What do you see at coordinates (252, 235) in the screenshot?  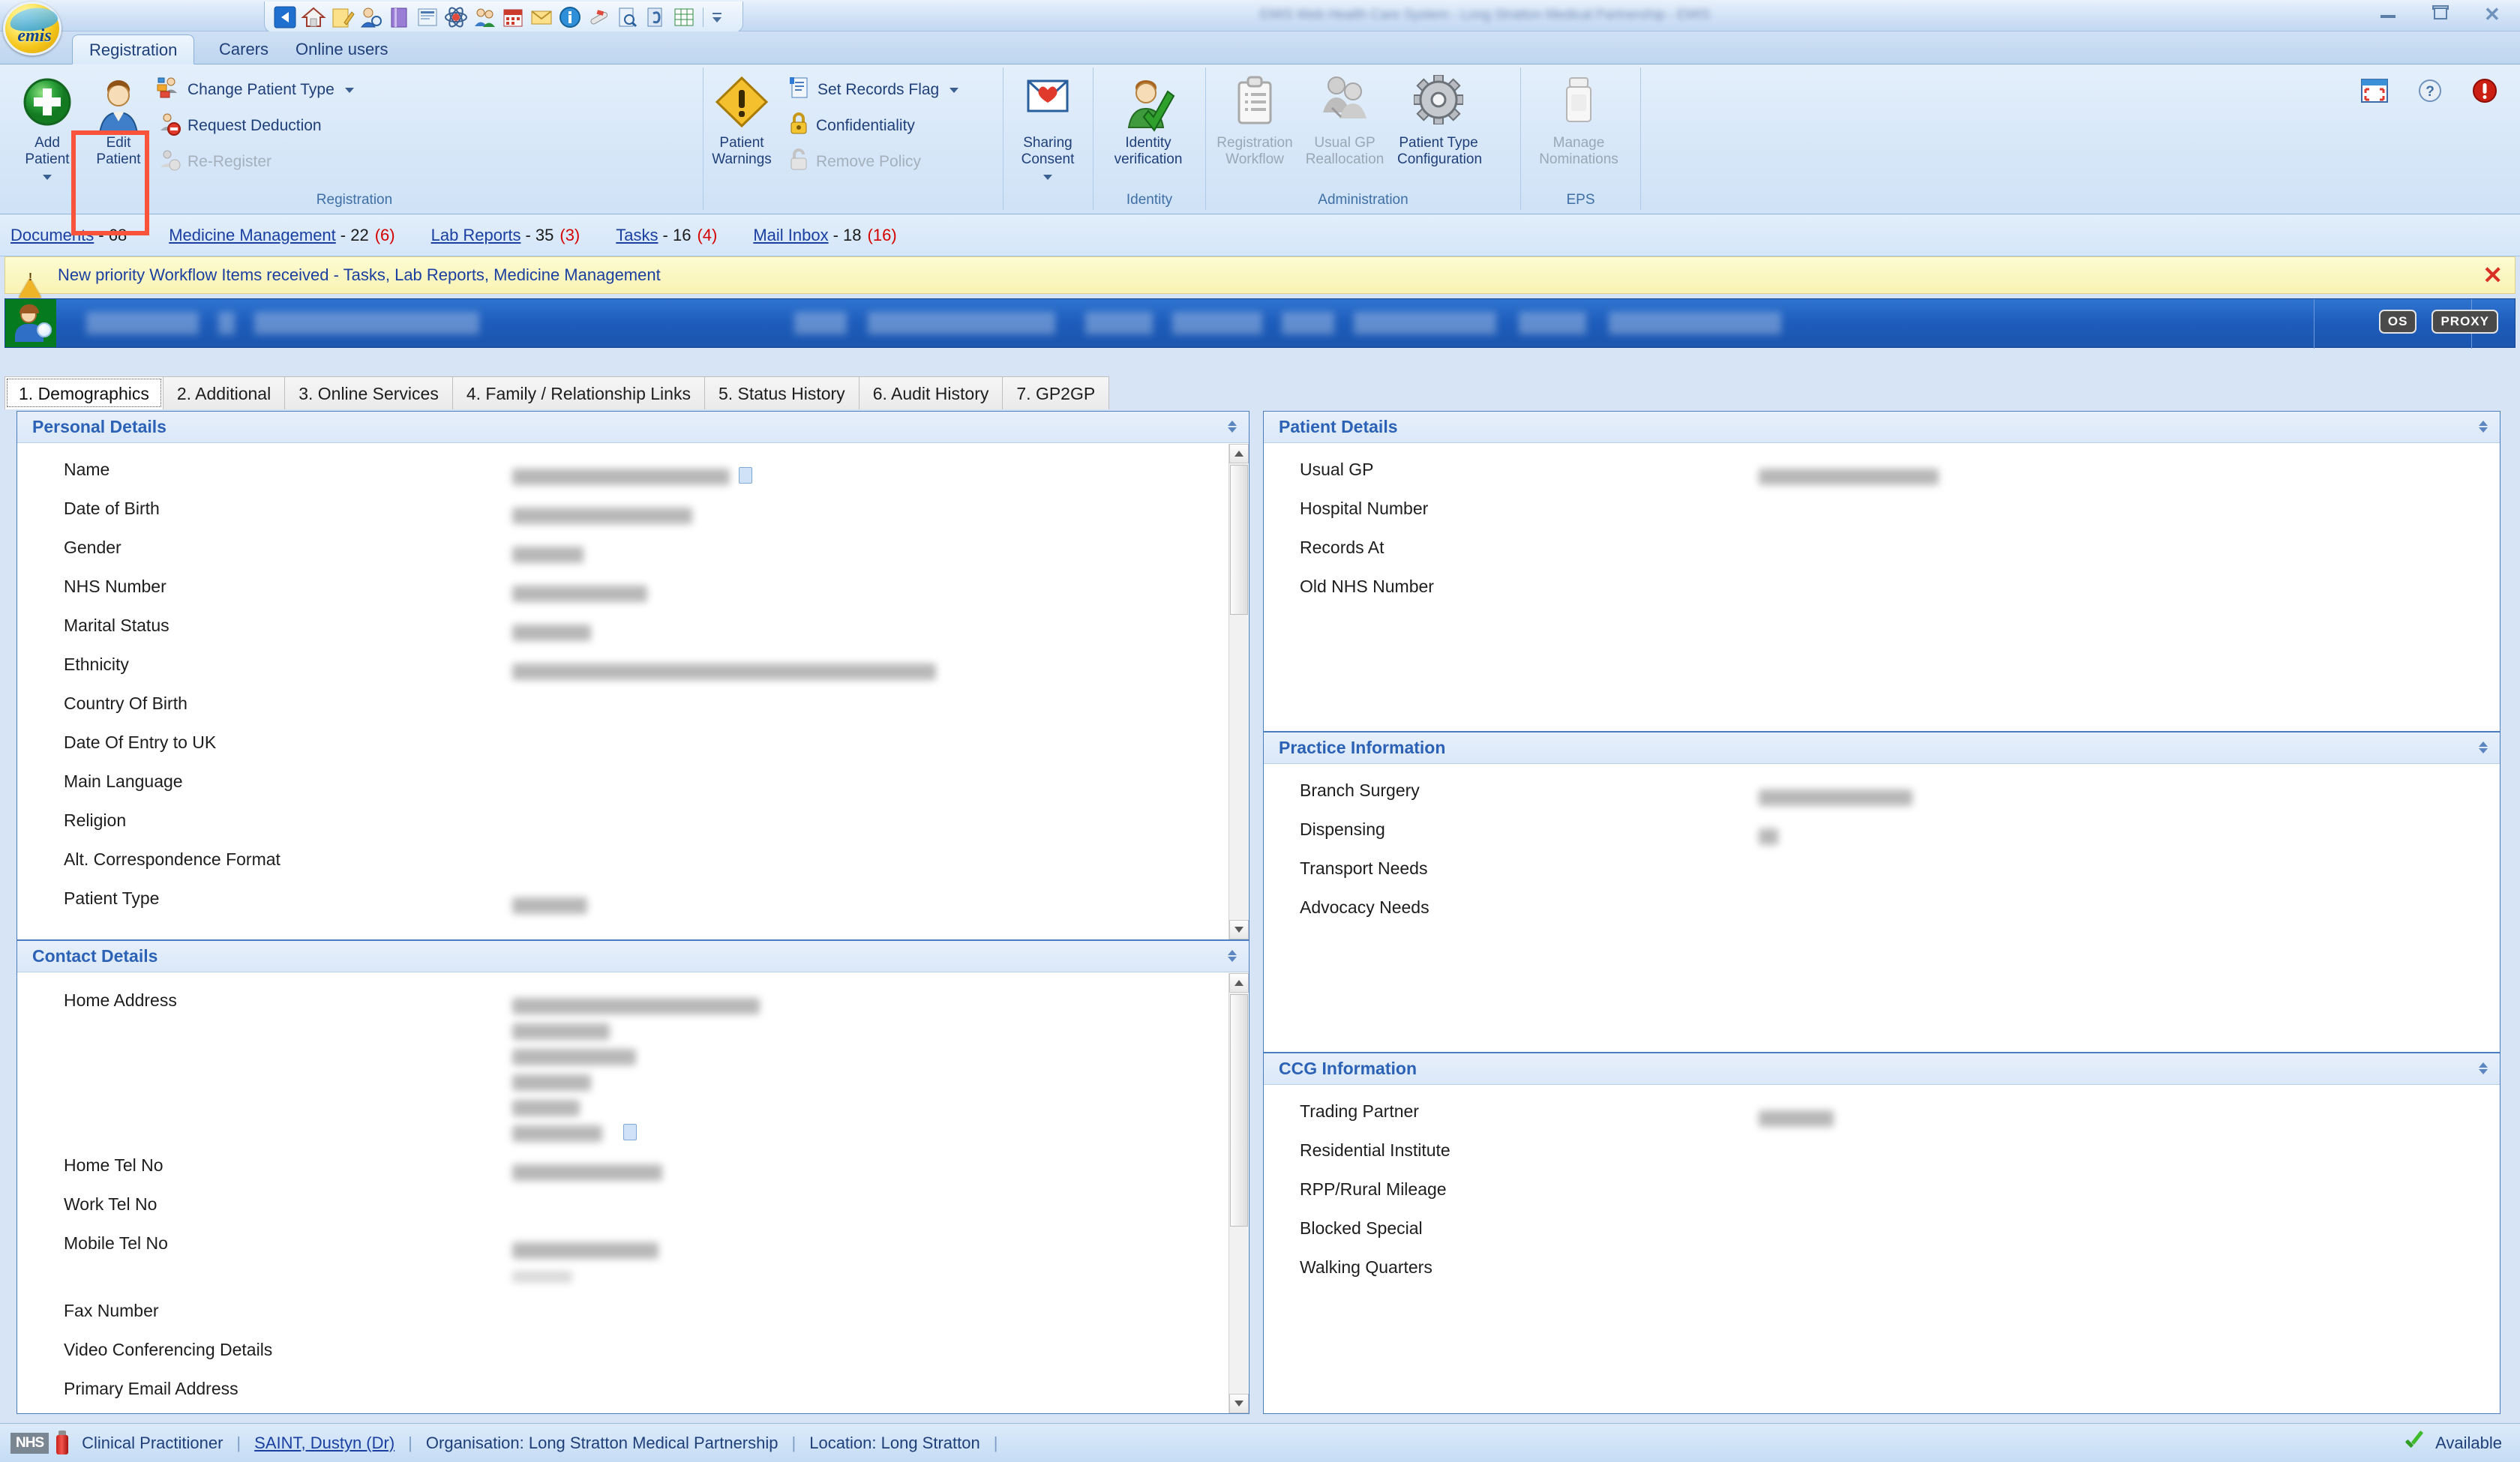 I see `workflow-link-medicine-management: Medicine Management` at bounding box center [252, 235].